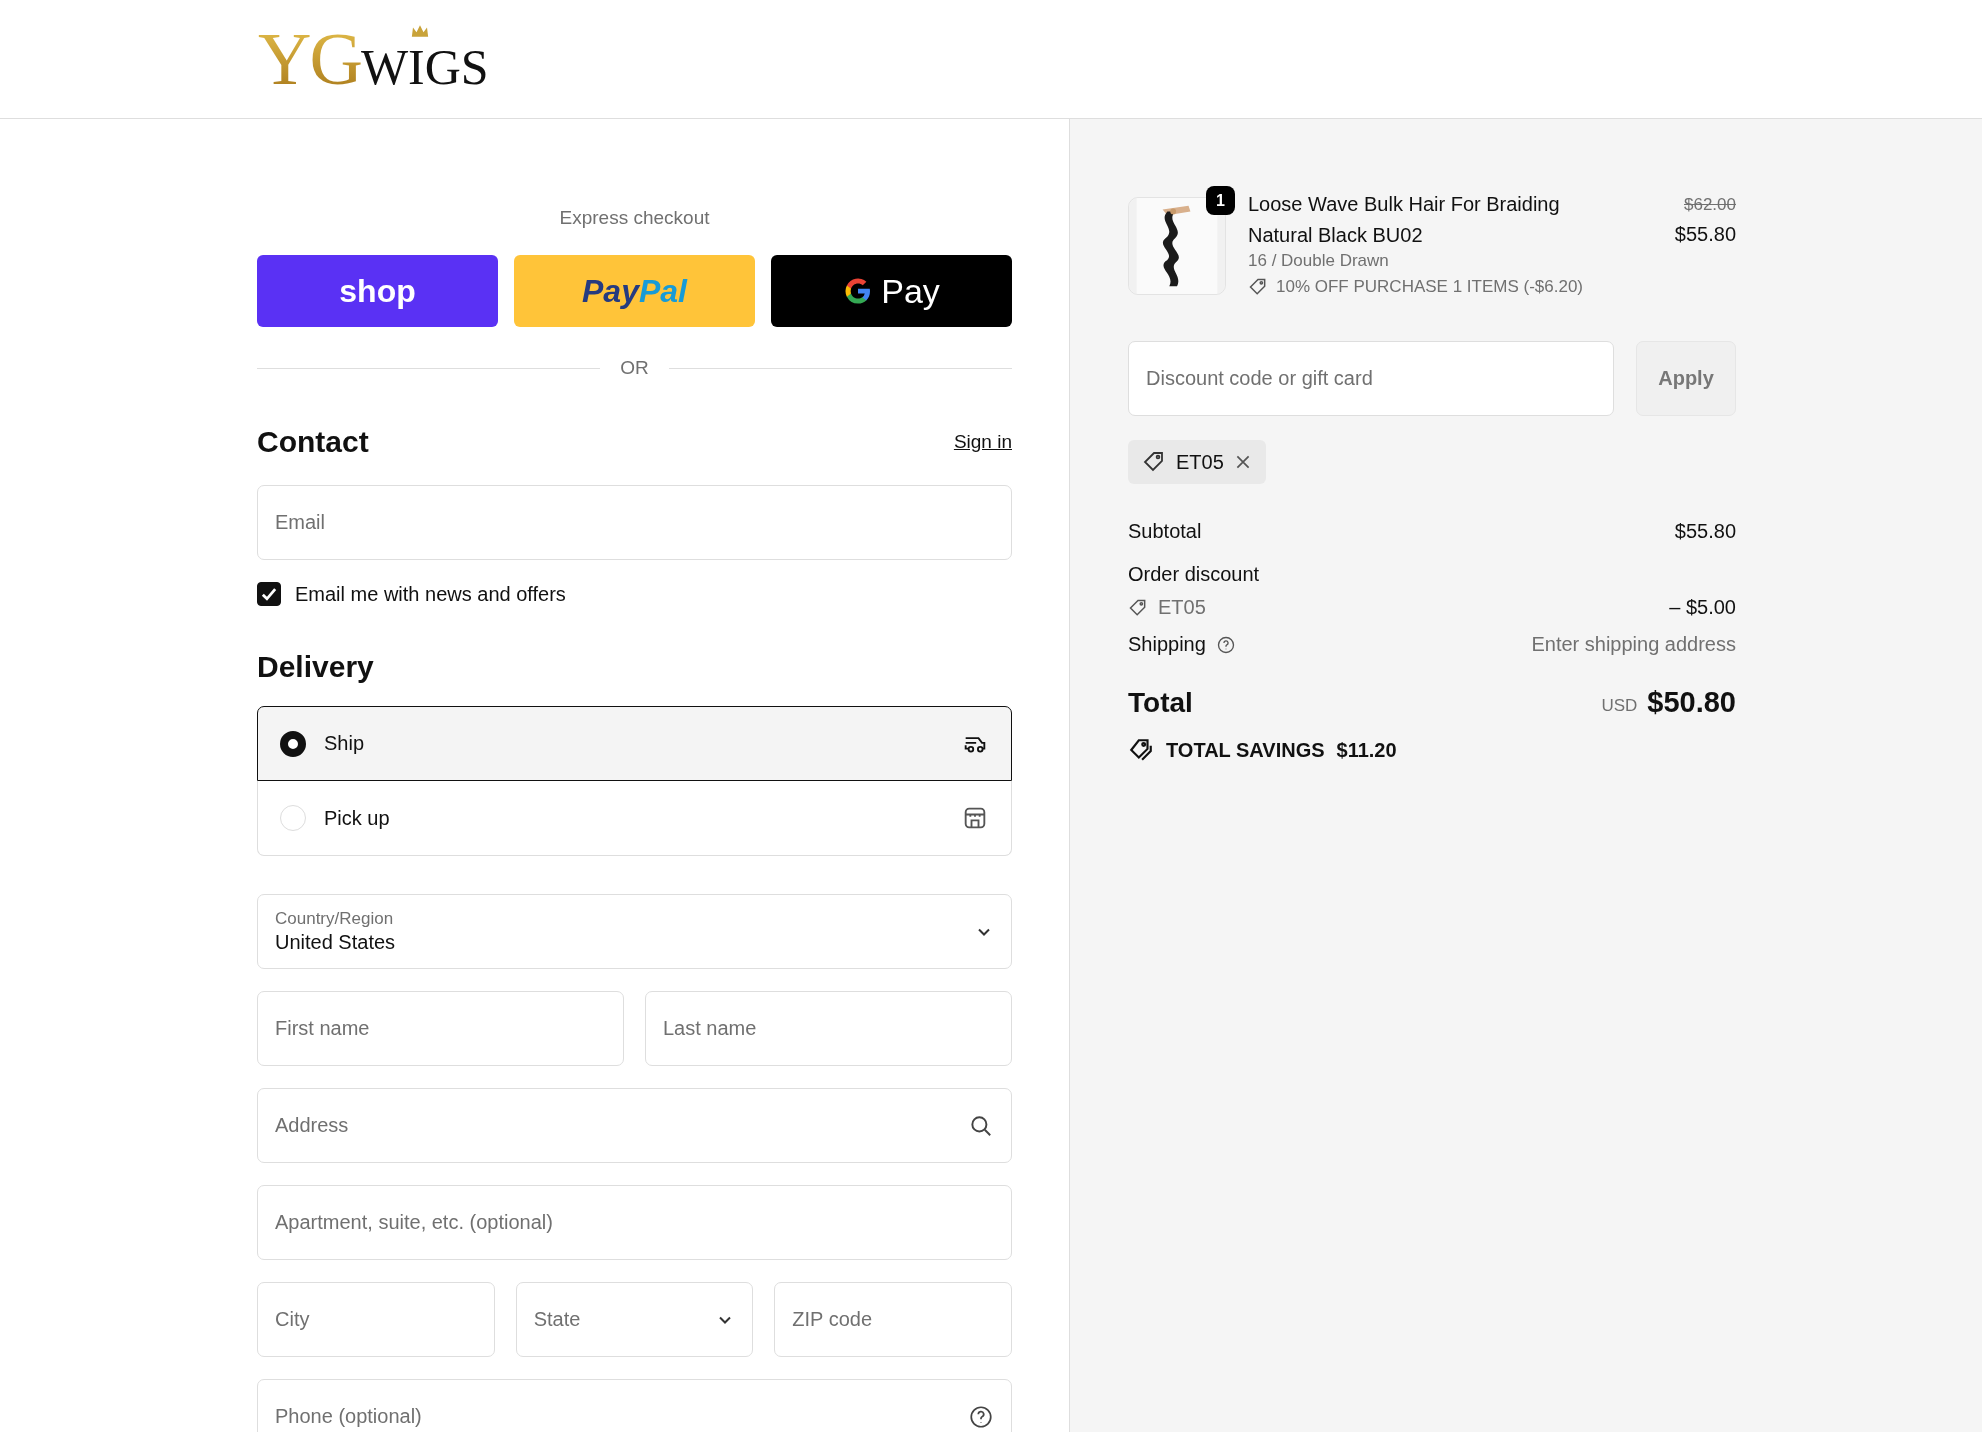  Describe the element at coordinates (634, 931) in the screenshot. I see `country-select: Country/Region United States` at that location.